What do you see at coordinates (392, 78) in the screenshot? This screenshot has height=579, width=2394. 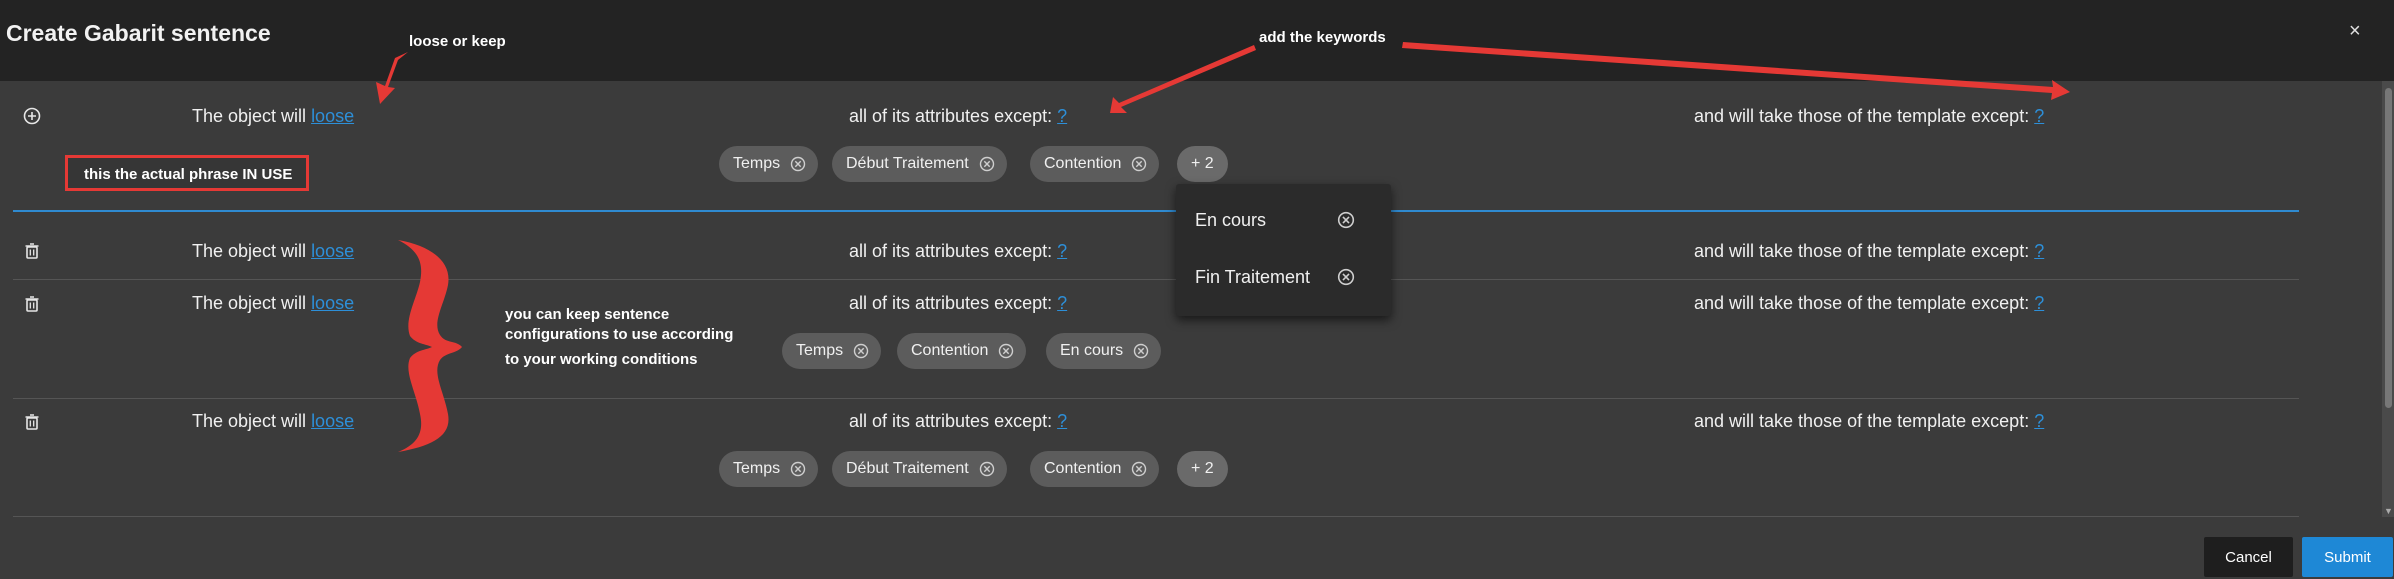 I see `arrow-to-loose` at bounding box center [392, 78].